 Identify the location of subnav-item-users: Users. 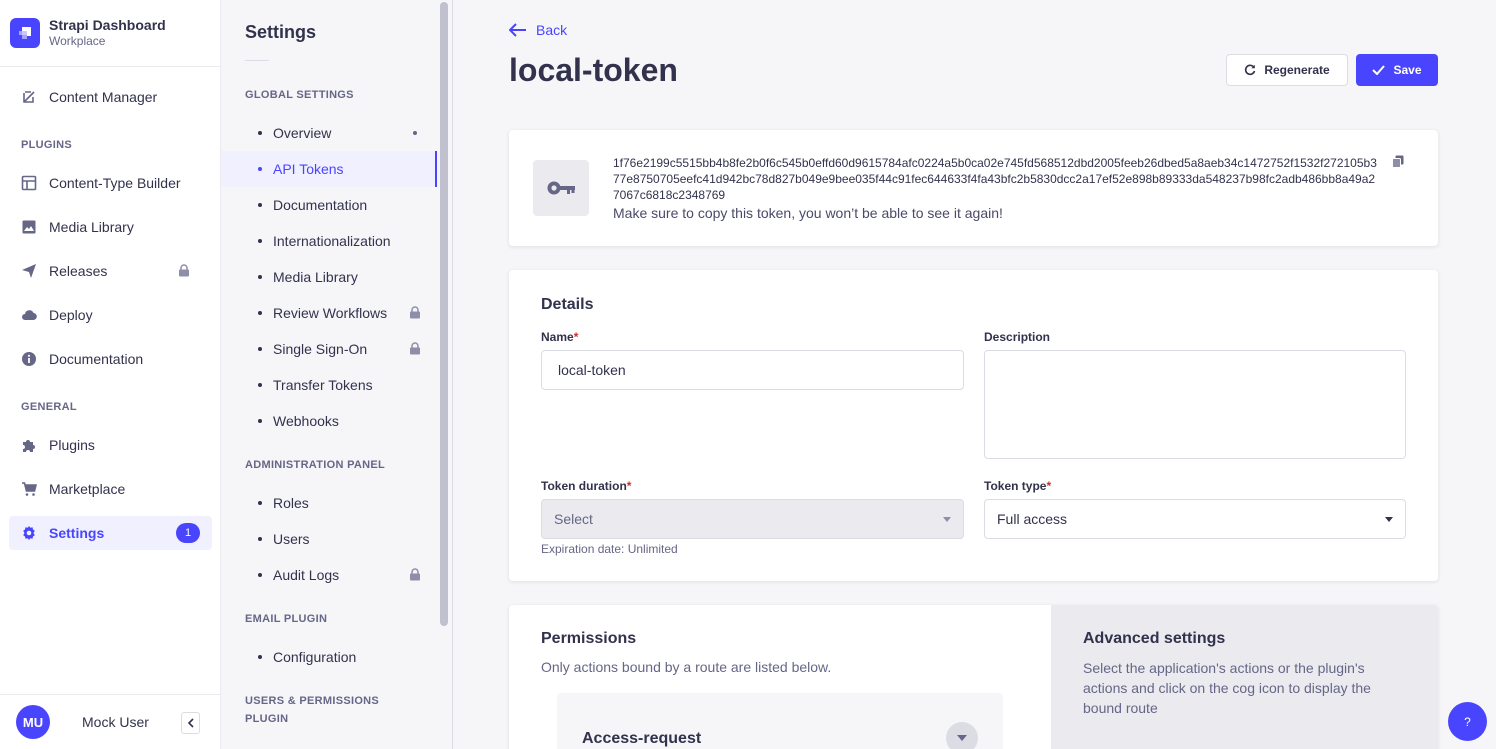
(329, 539).